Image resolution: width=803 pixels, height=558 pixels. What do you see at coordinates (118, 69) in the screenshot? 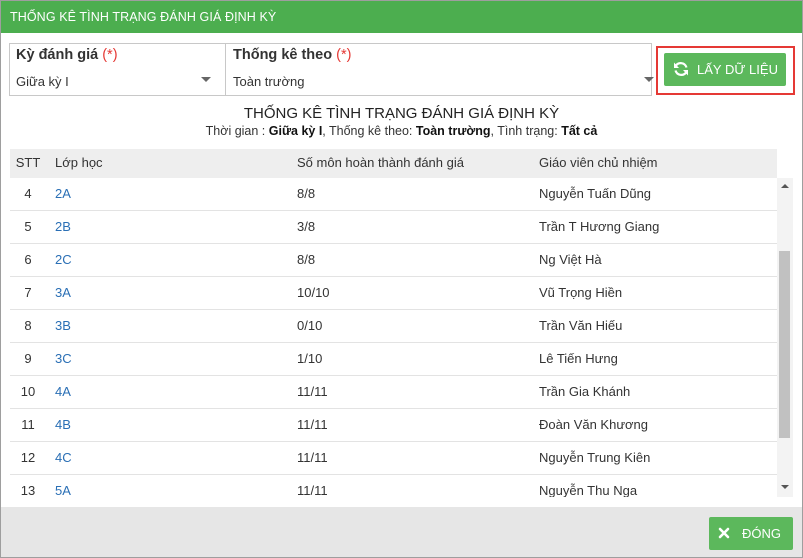
I see `period-select: Kỳ đánh giá (*) Giữa kỳ I` at bounding box center [118, 69].